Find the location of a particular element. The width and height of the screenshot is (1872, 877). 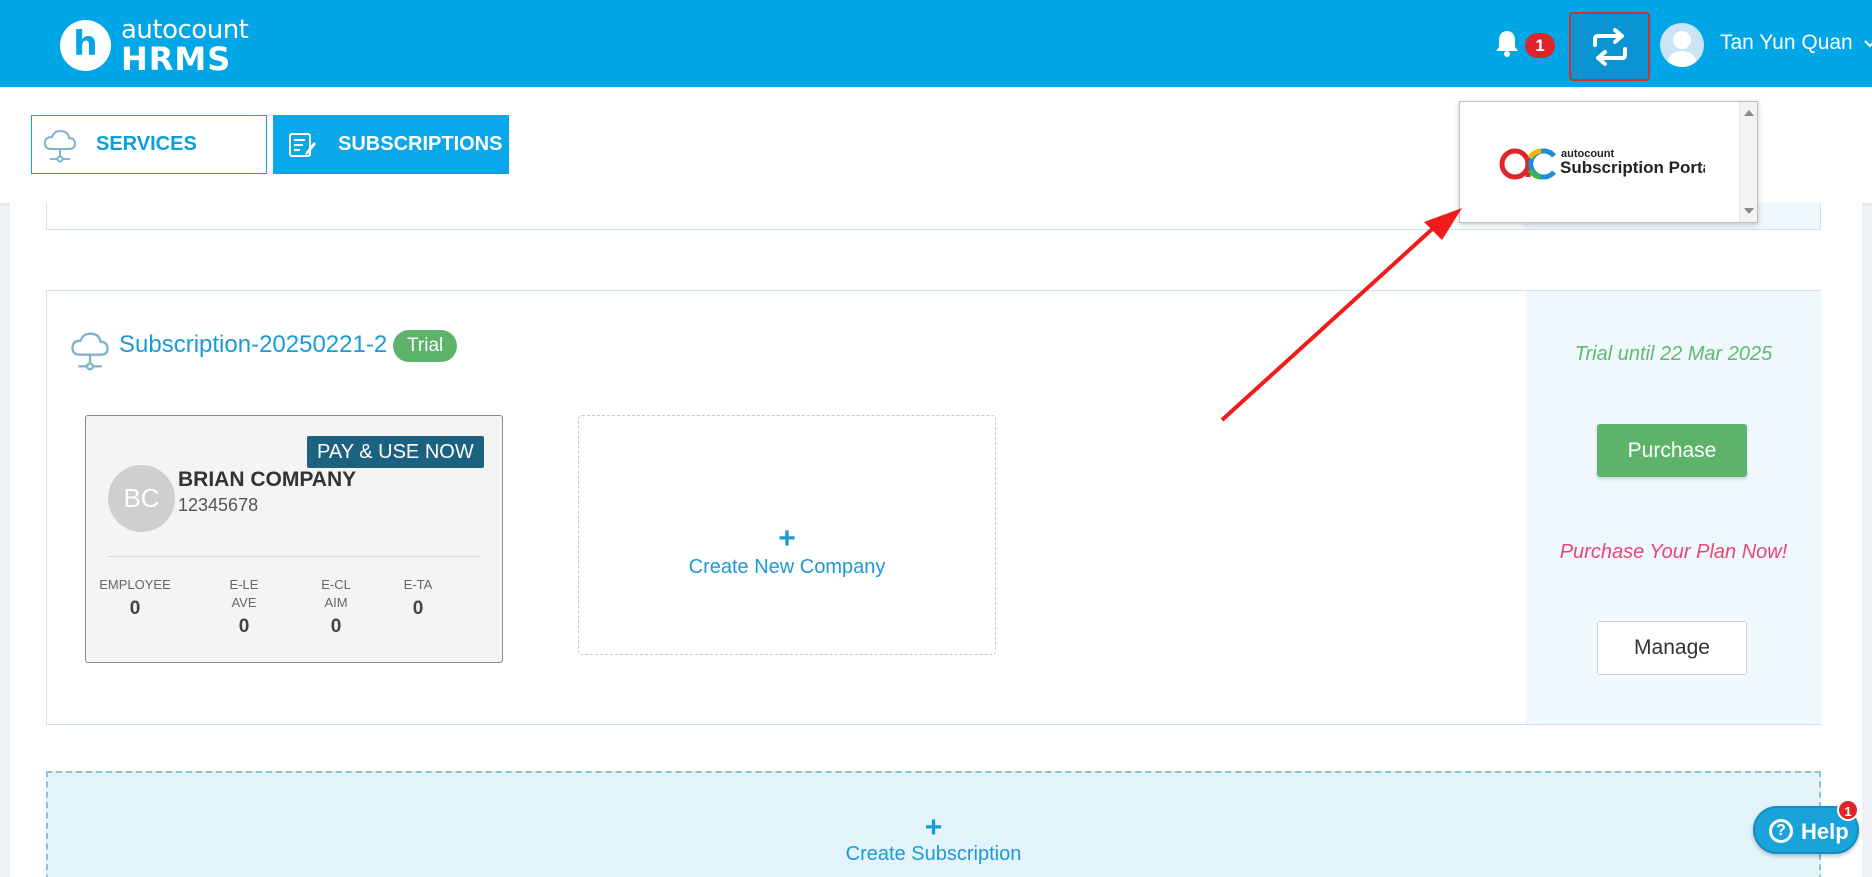

tab-subscriptions: SUBSCRIPTIONS is located at coordinates (391, 144).